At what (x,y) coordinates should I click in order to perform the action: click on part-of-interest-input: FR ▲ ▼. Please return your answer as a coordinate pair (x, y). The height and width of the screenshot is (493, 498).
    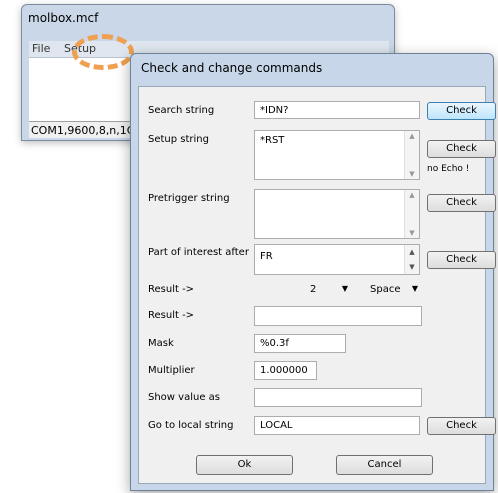
    Looking at the image, I should click on (337, 259).